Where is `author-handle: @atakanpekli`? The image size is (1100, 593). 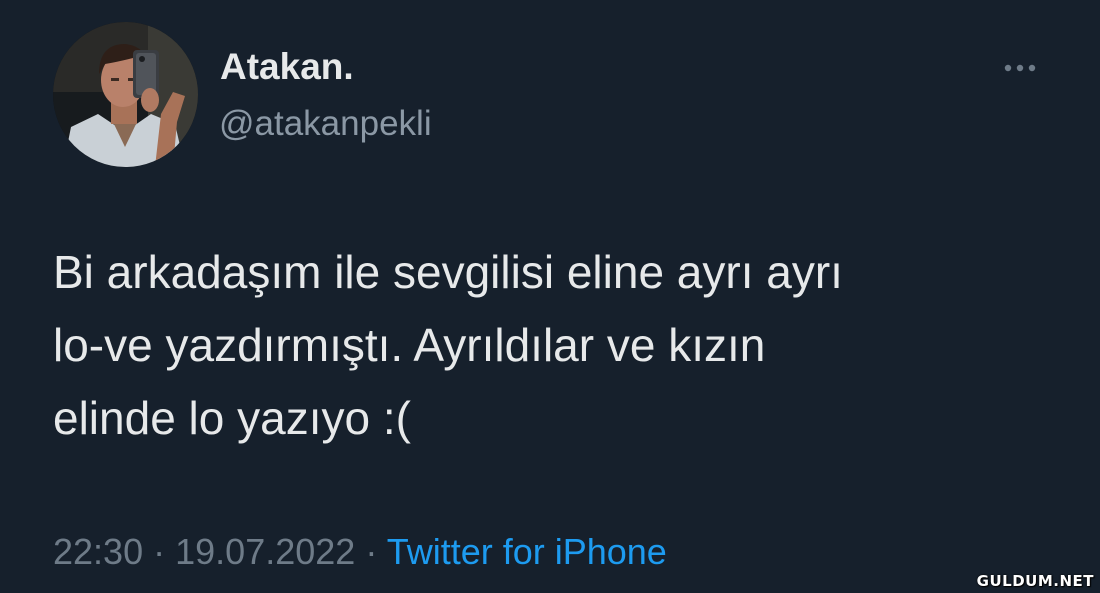 author-handle: @atakanpekli is located at coordinates (325, 124).